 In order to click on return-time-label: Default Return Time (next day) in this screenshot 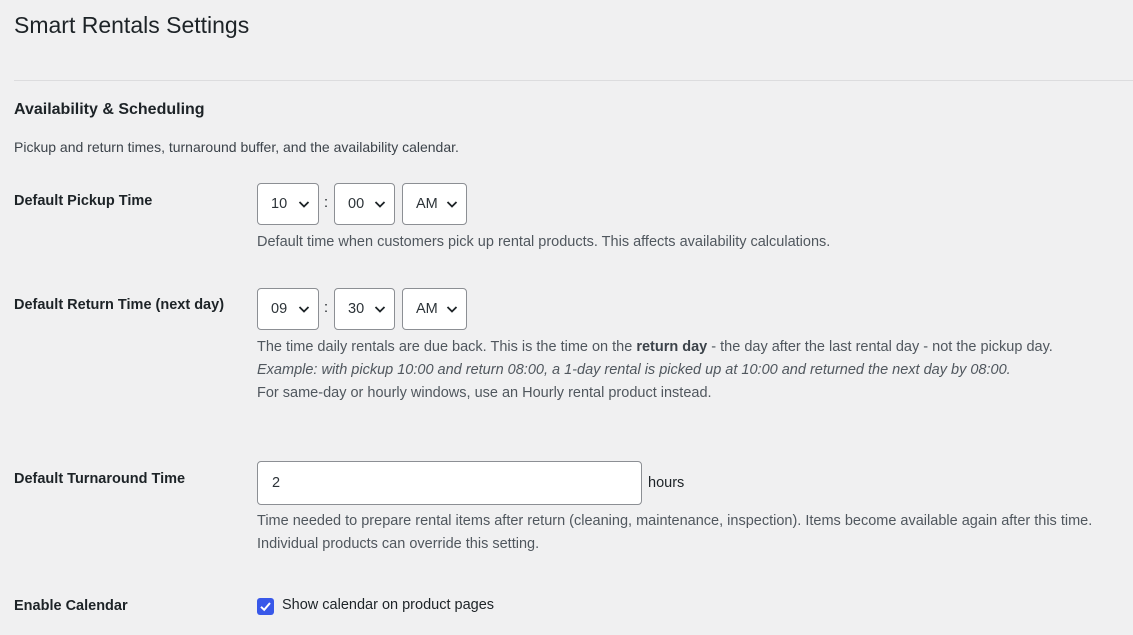, I will do `click(119, 305)`.